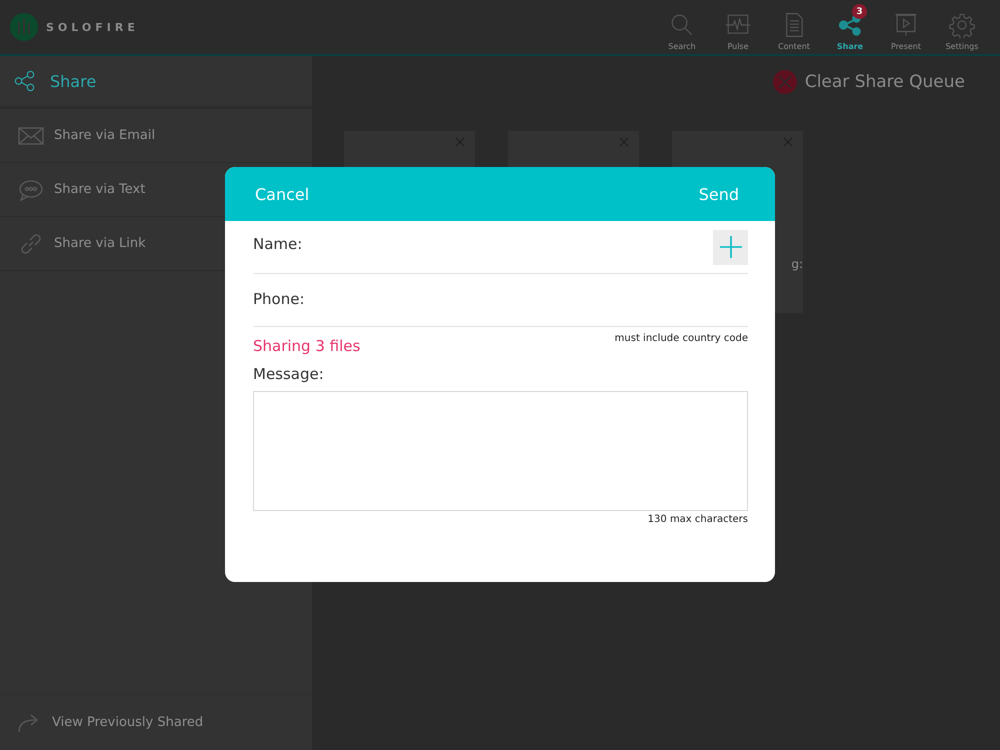 The image size is (1000, 750). Describe the element at coordinates (289, 374) in the screenshot. I see `message-label: Message:` at that location.